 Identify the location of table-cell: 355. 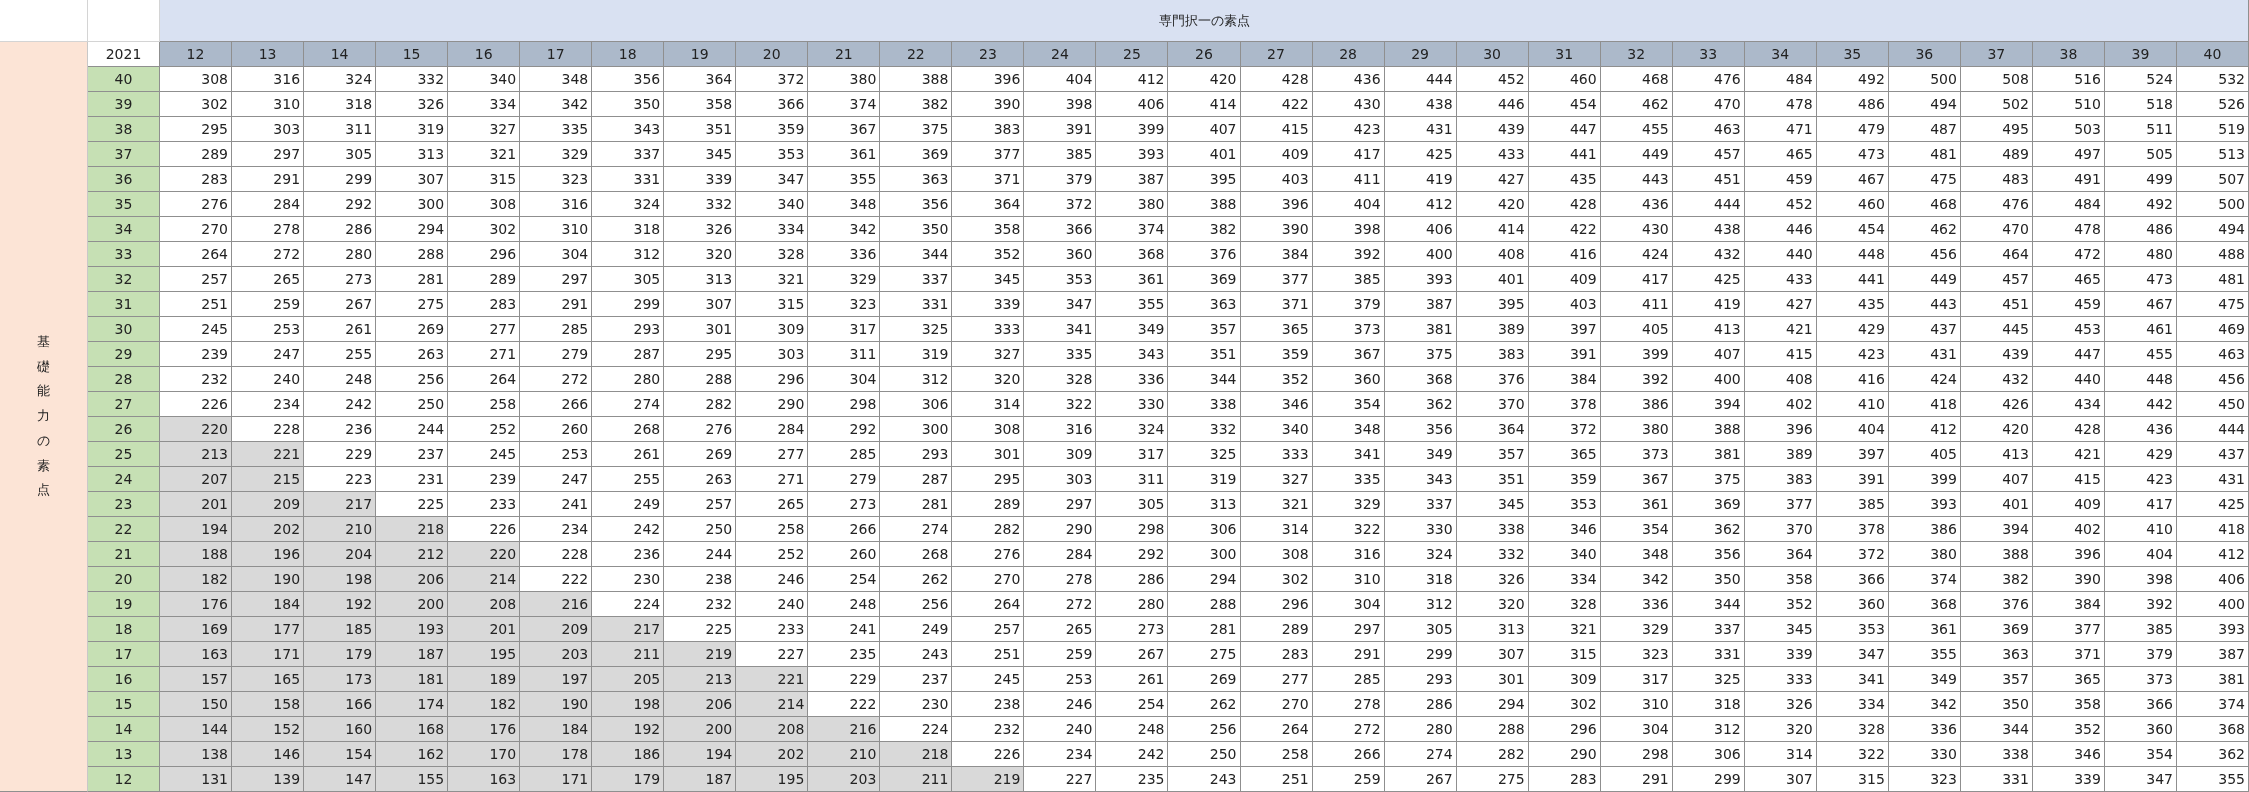
(1924, 654).